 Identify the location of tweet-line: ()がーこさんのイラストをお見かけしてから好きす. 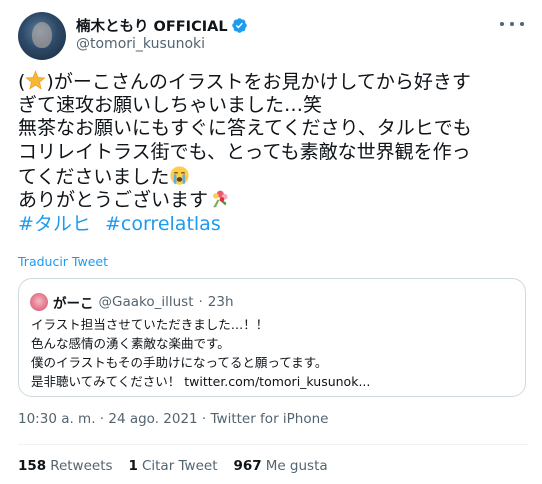
(244, 81).